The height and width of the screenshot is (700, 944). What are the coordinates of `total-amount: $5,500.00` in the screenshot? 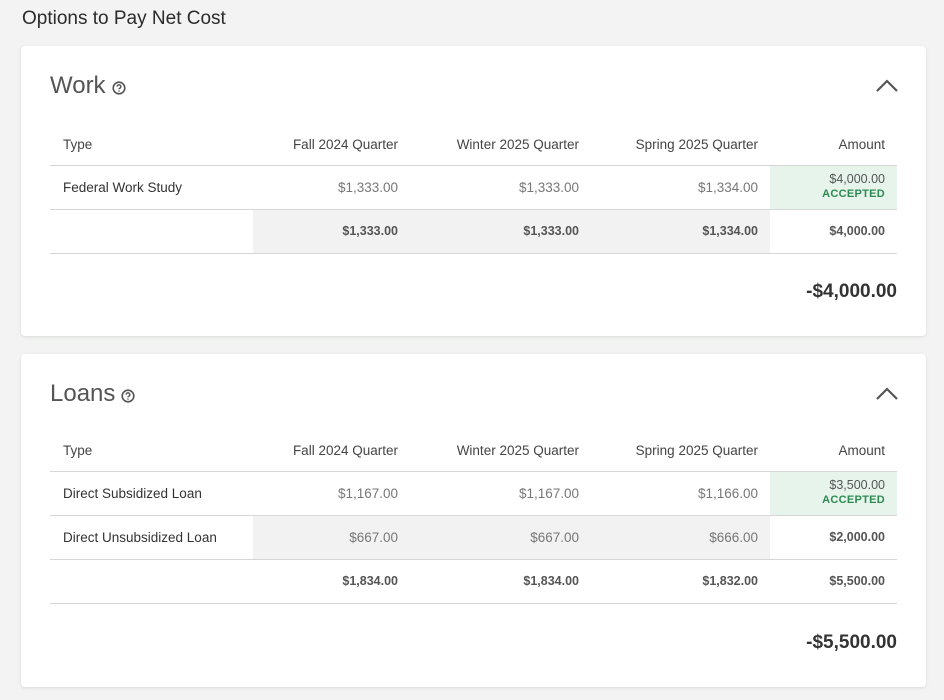 It's located at (833, 581).